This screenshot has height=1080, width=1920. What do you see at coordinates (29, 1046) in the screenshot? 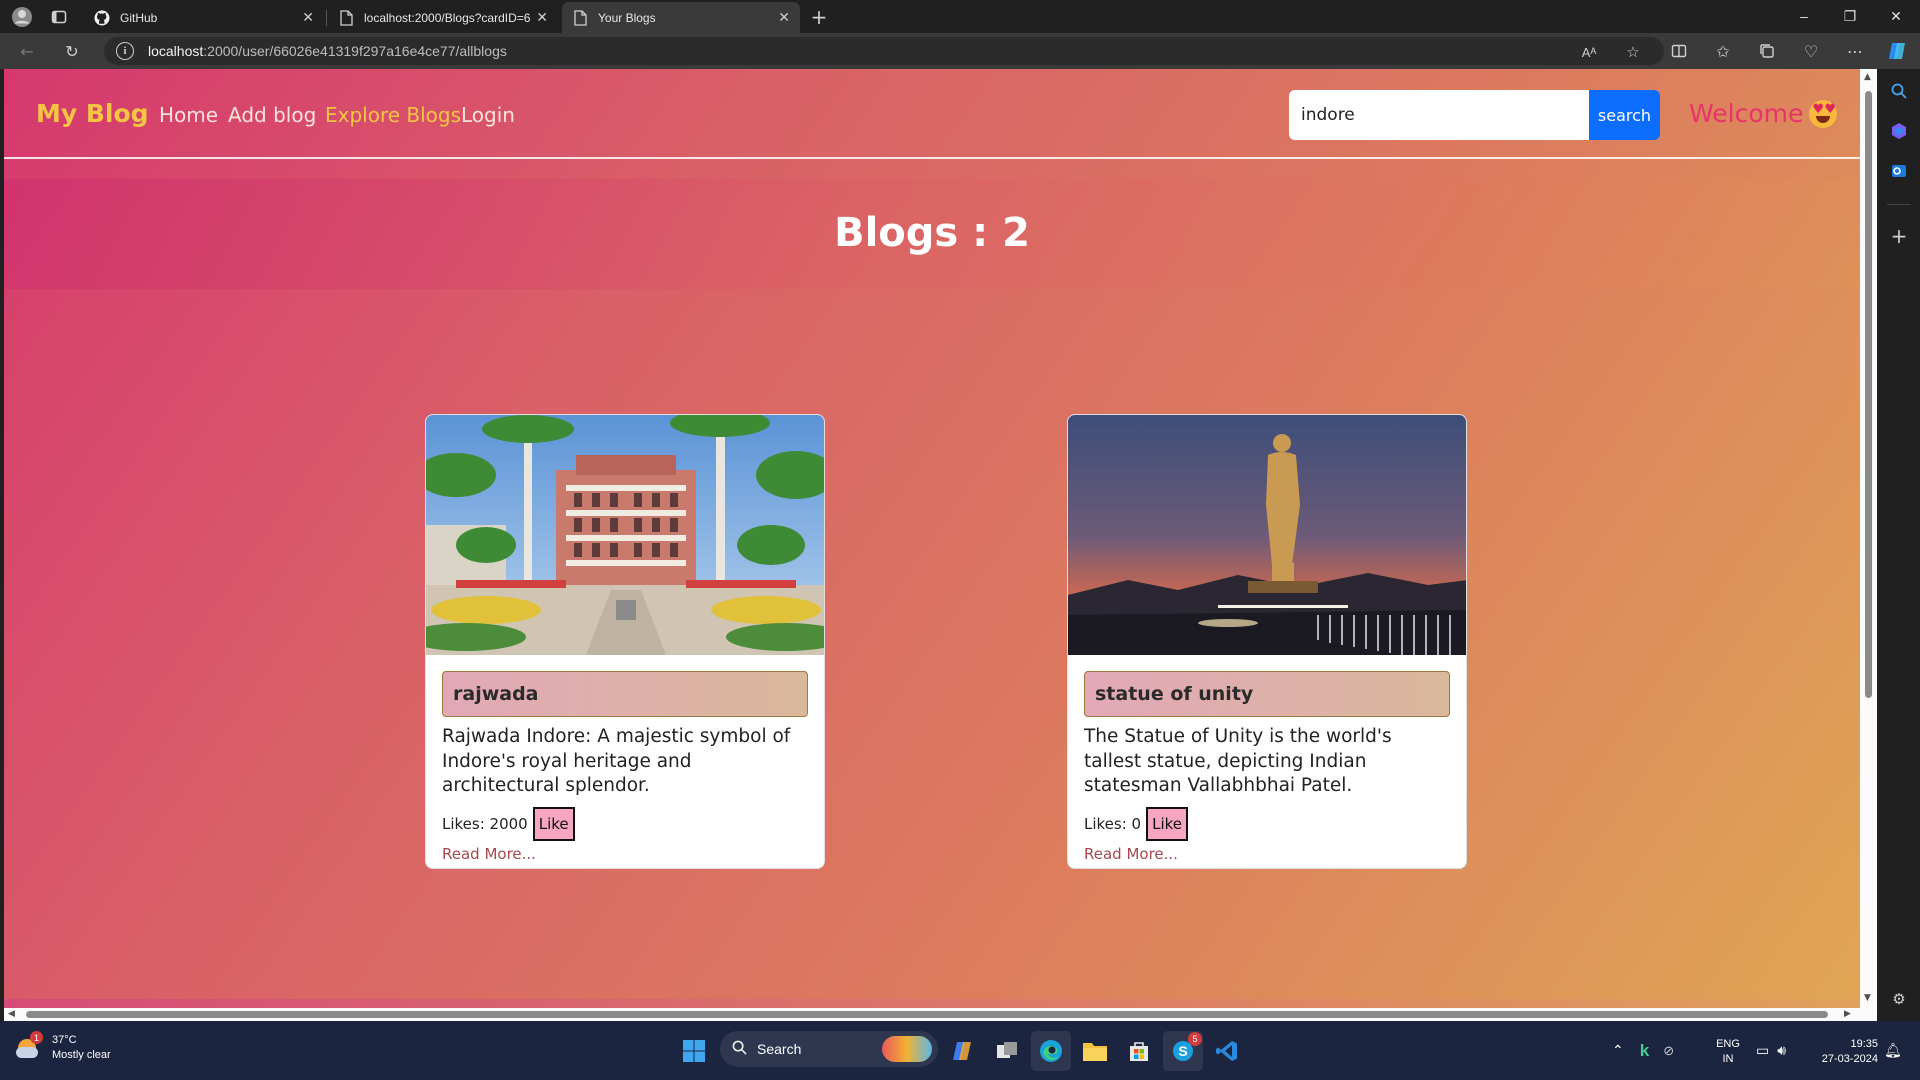
I see `weather-icon: 1` at bounding box center [29, 1046].